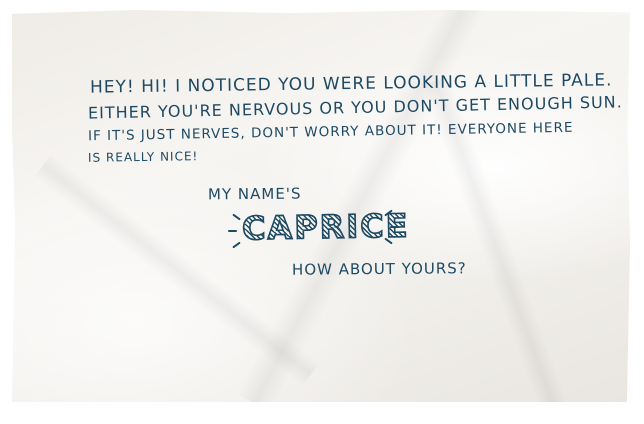 The width and height of the screenshot is (644, 424). Describe the element at coordinates (143, 157) in the screenshot. I see `note-line-nice: IS REALLY NICE!` at that location.